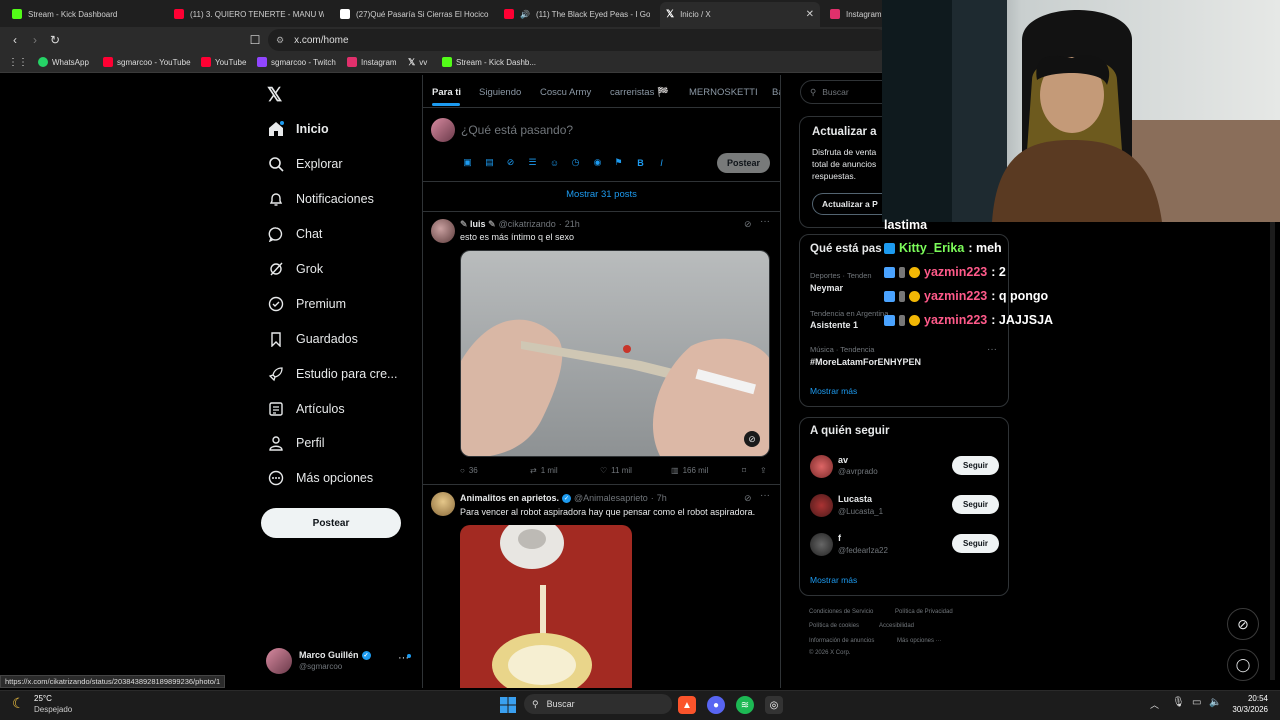 The image size is (1280, 720). I want to click on tab-carreristas: carreristas 🏁, so click(639, 92).